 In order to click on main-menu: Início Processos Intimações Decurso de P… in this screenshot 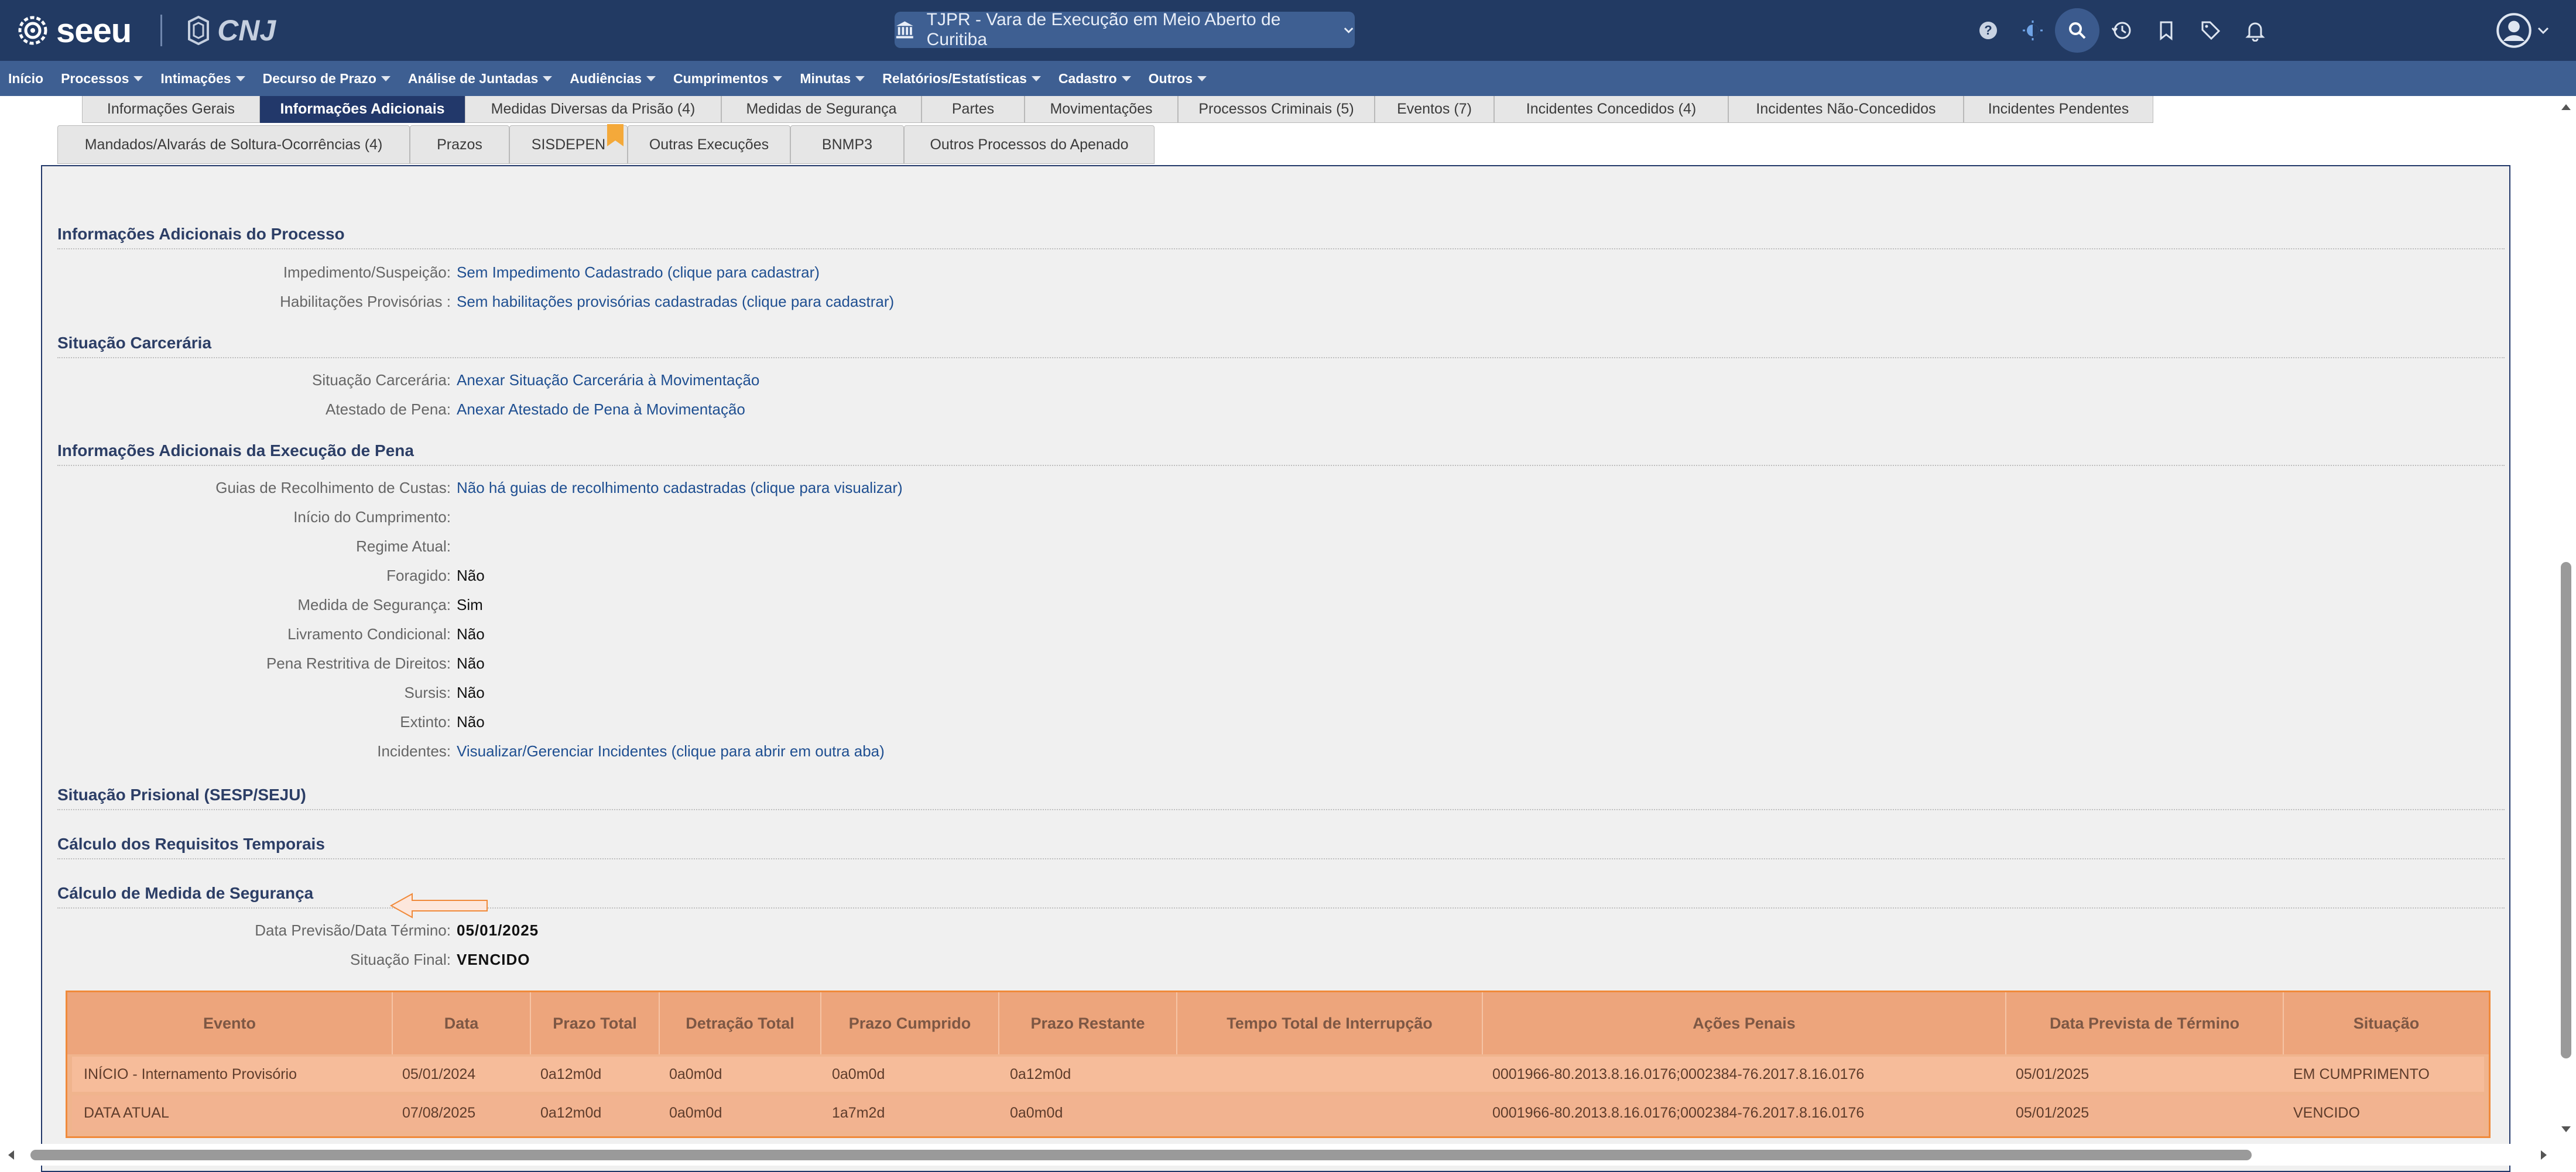, I will do `click(1288, 79)`.